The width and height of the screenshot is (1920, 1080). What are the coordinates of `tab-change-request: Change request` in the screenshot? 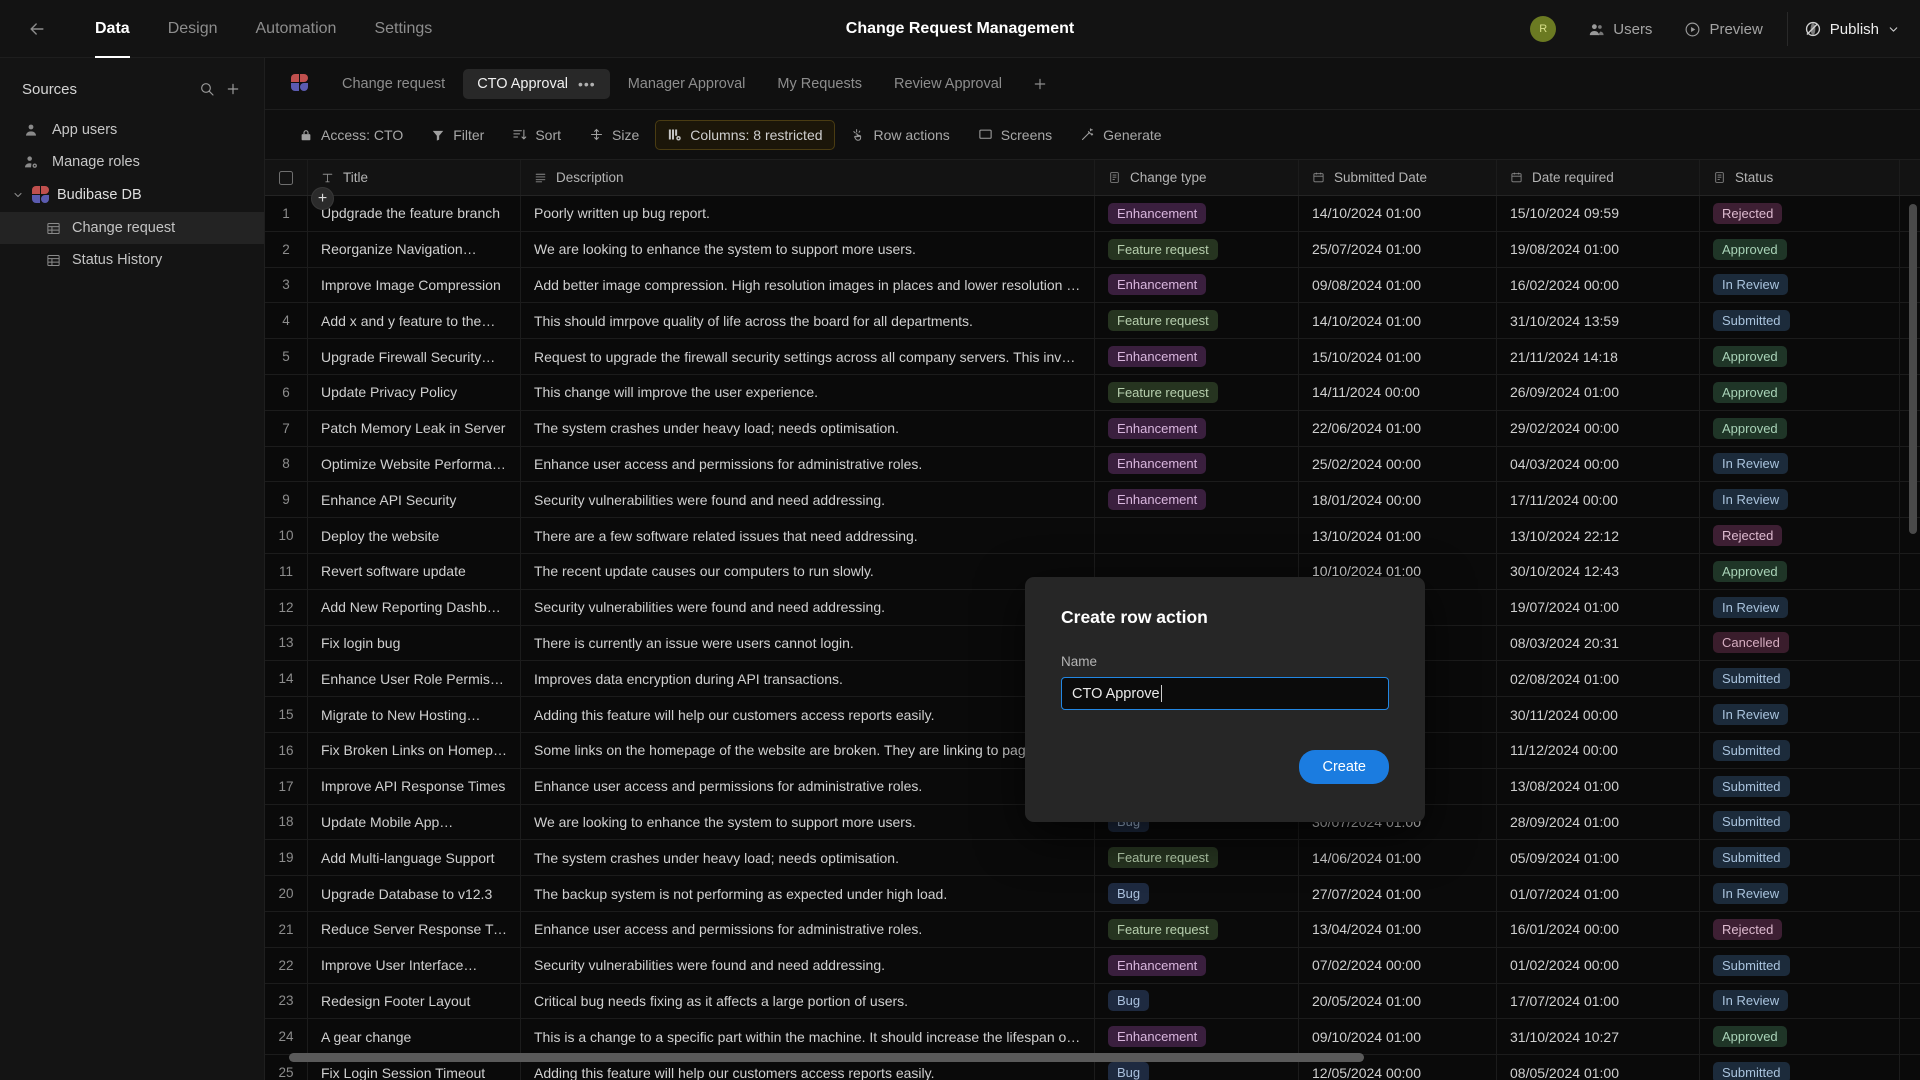 It's located at (393, 84).